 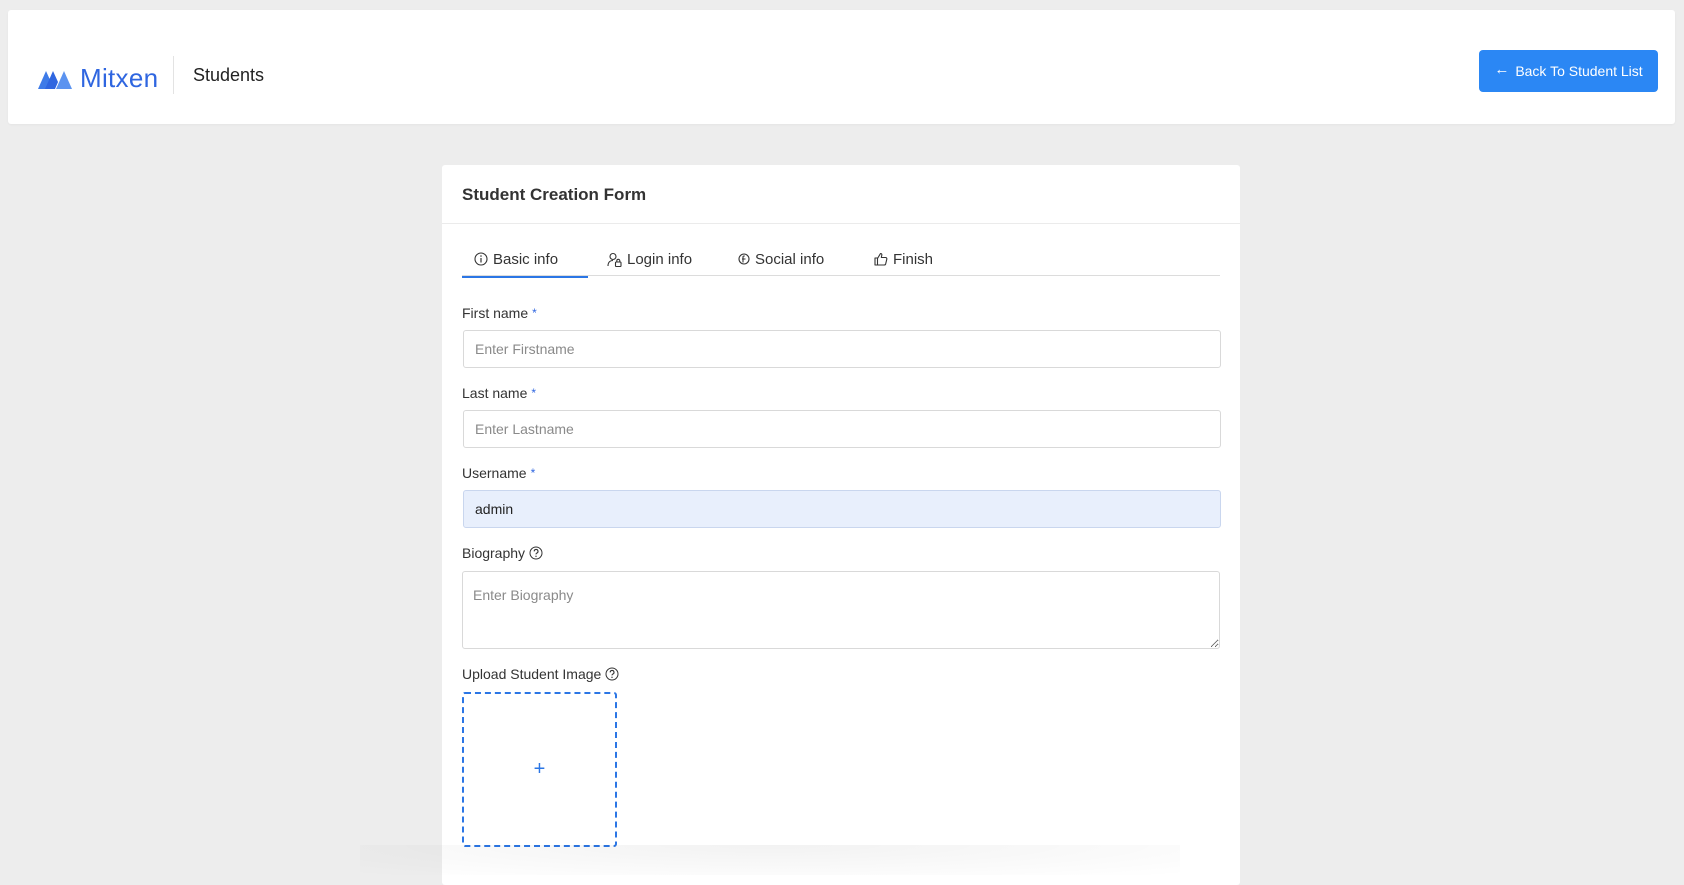 What do you see at coordinates (229, 75) in the screenshot?
I see `page-title: Students` at bounding box center [229, 75].